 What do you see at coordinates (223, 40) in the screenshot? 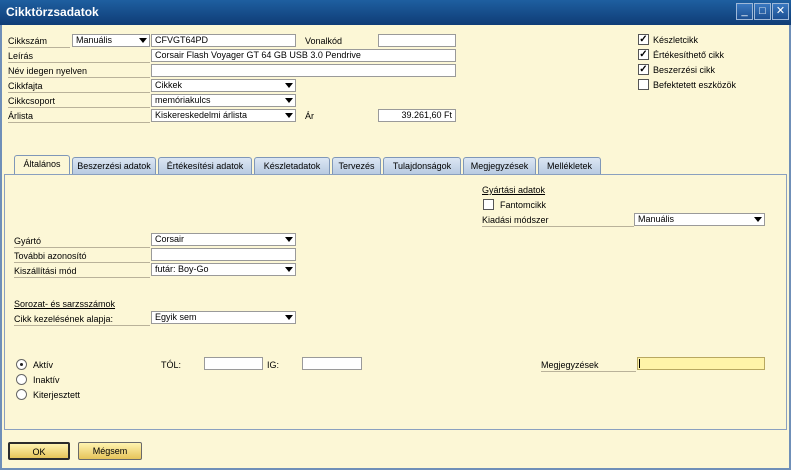
I see `item-no-field: CFVGT64PD` at bounding box center [223, 40].